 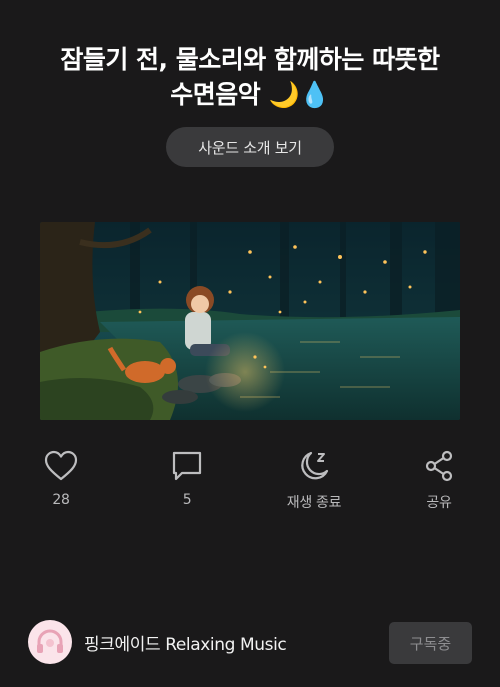 I want to click on like-count: 28, so click(x=61, y=500).